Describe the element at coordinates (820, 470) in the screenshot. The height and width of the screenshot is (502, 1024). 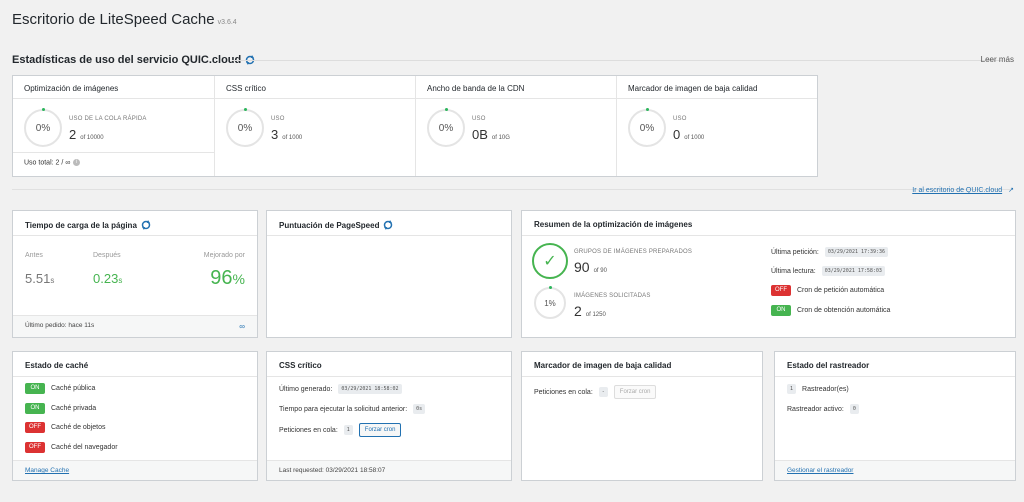
I see `manage-crawler-link: Gestionar el rastreador` at that location.